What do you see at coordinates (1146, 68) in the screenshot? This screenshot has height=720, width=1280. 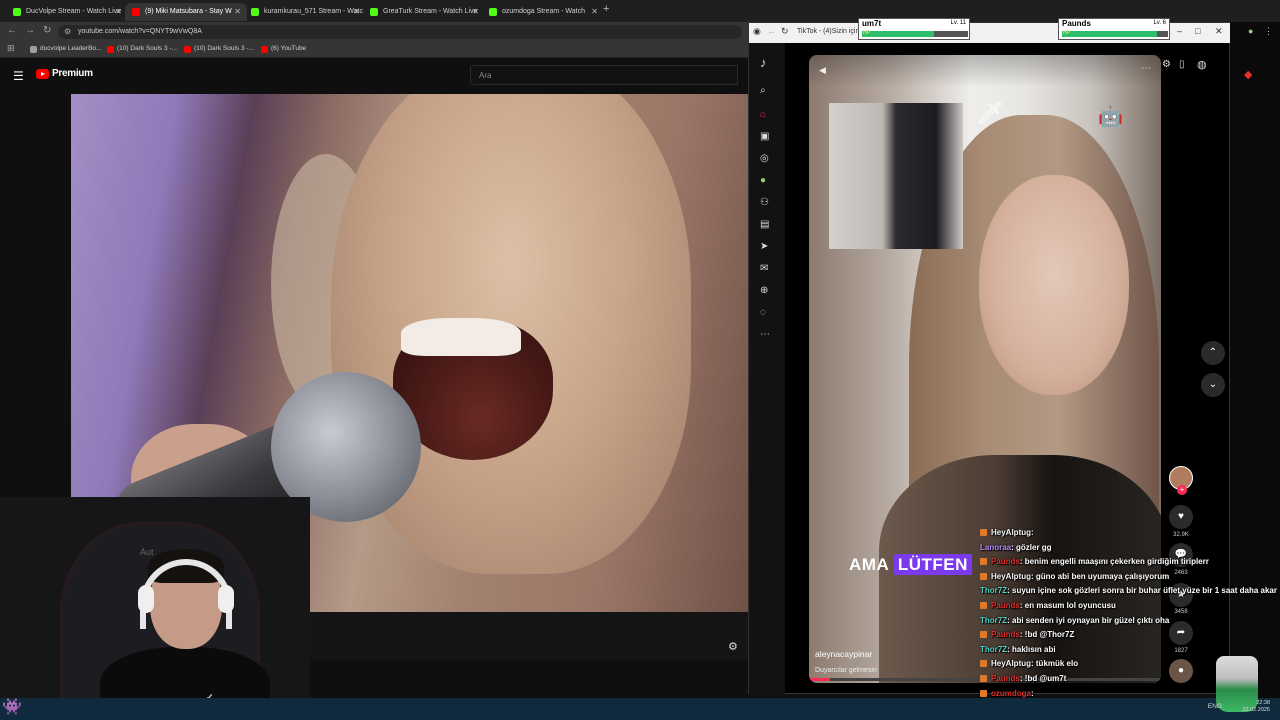 I see `more-options-icon: ⋯` at bounding box center [1146, 68].